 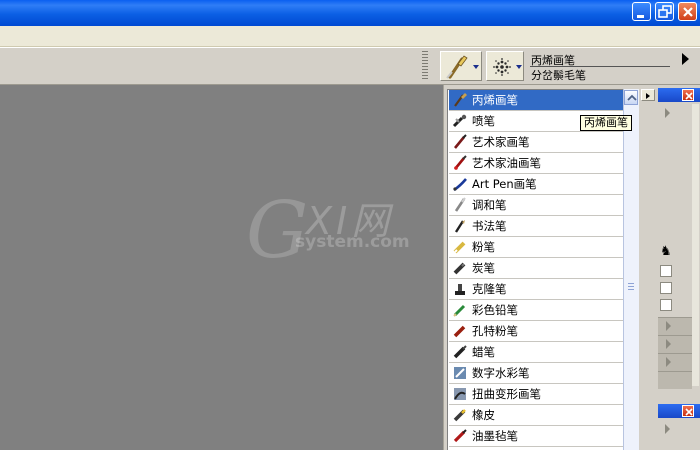 I want to click on menu-bar, so click(x=350, y=36).